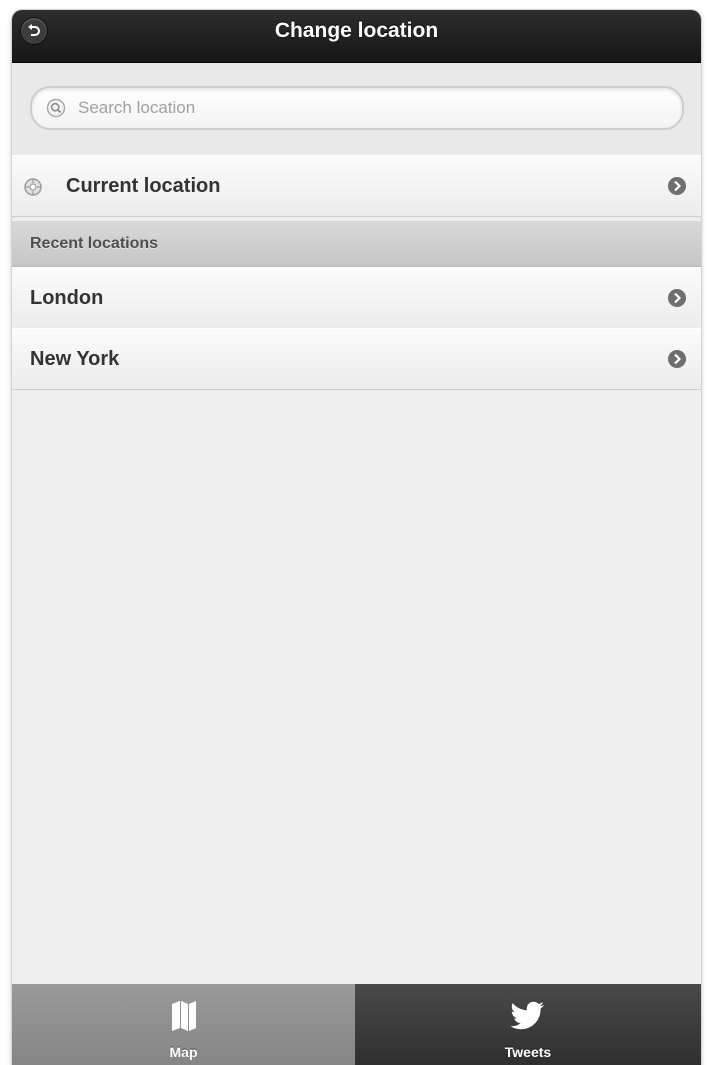  I want to click on section-title: Recent locations, so click(94, 243).